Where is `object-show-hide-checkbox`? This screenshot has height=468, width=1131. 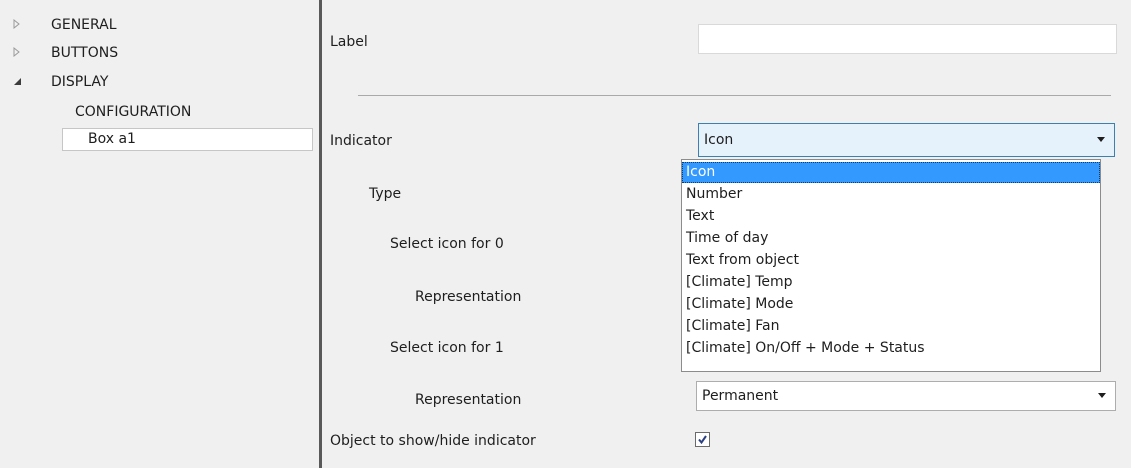
object-show-hide-checkbox is located at coordinates (702, 439).